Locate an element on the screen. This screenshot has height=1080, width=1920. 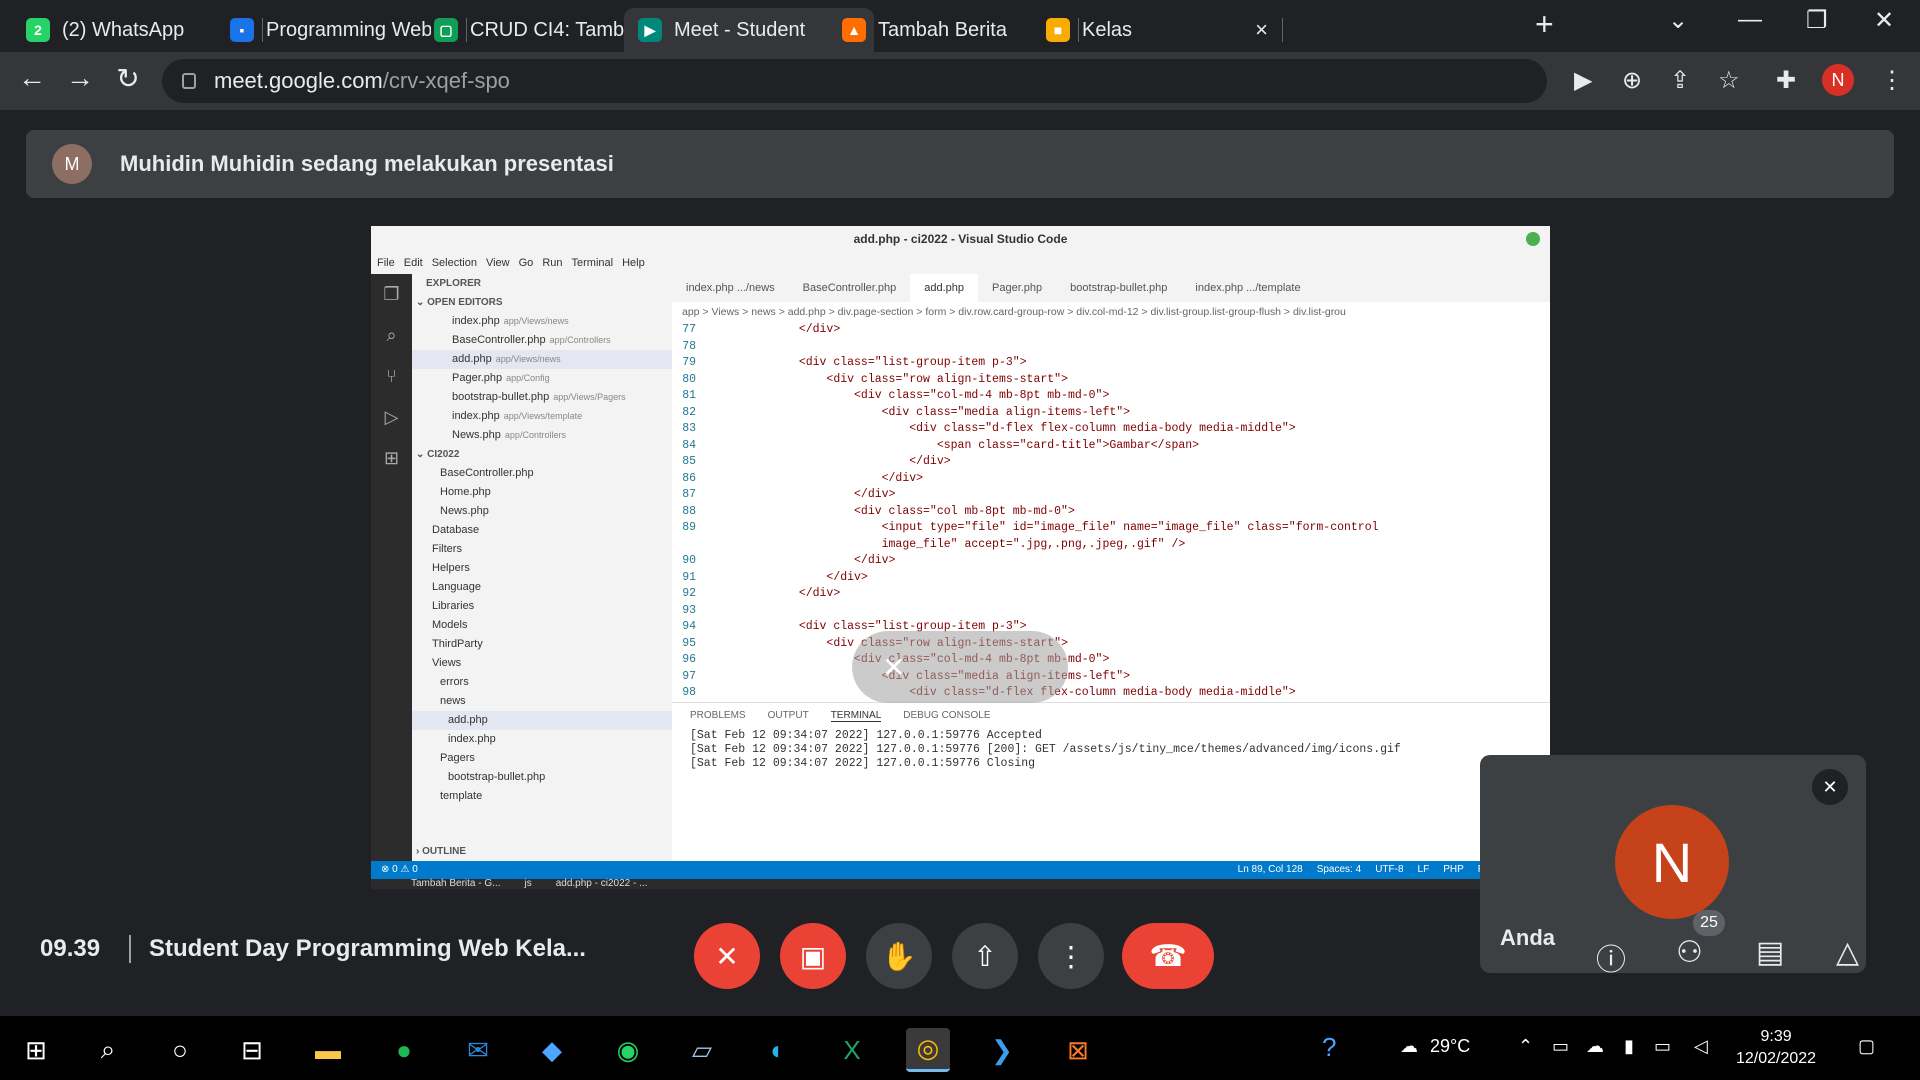
tab-close-icon: × is located at coordinates (1261, 30).